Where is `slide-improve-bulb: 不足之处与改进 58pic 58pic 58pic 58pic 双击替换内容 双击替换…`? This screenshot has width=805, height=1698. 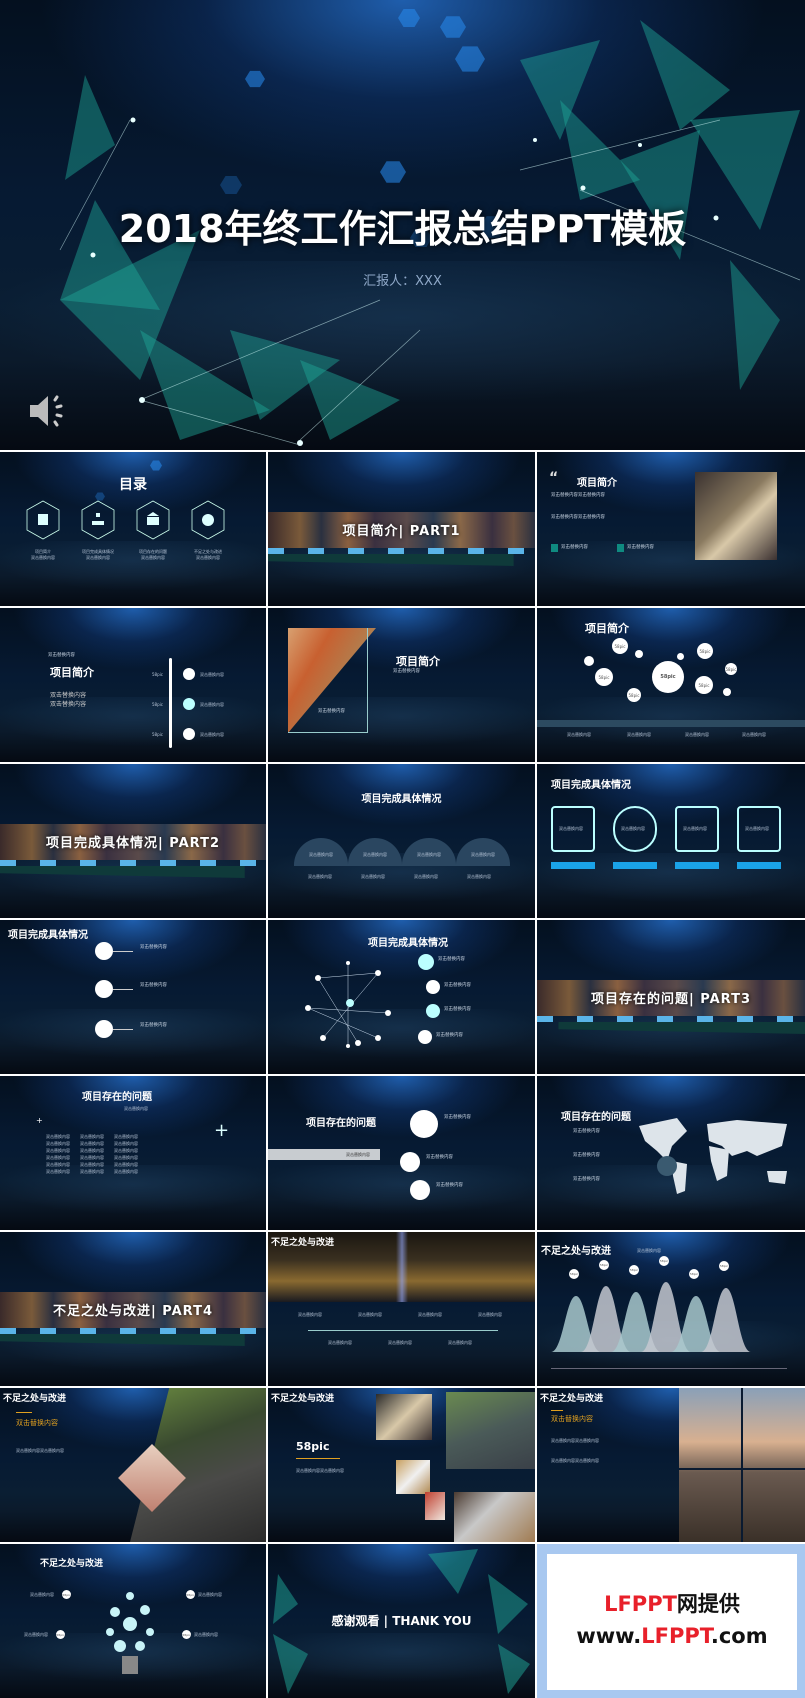
slide-improve-bulb: 不足之处与改进 58pic 58pic 58pic 58pic 双击替换内容 双击替换… is located at coordinates (133, 1621).